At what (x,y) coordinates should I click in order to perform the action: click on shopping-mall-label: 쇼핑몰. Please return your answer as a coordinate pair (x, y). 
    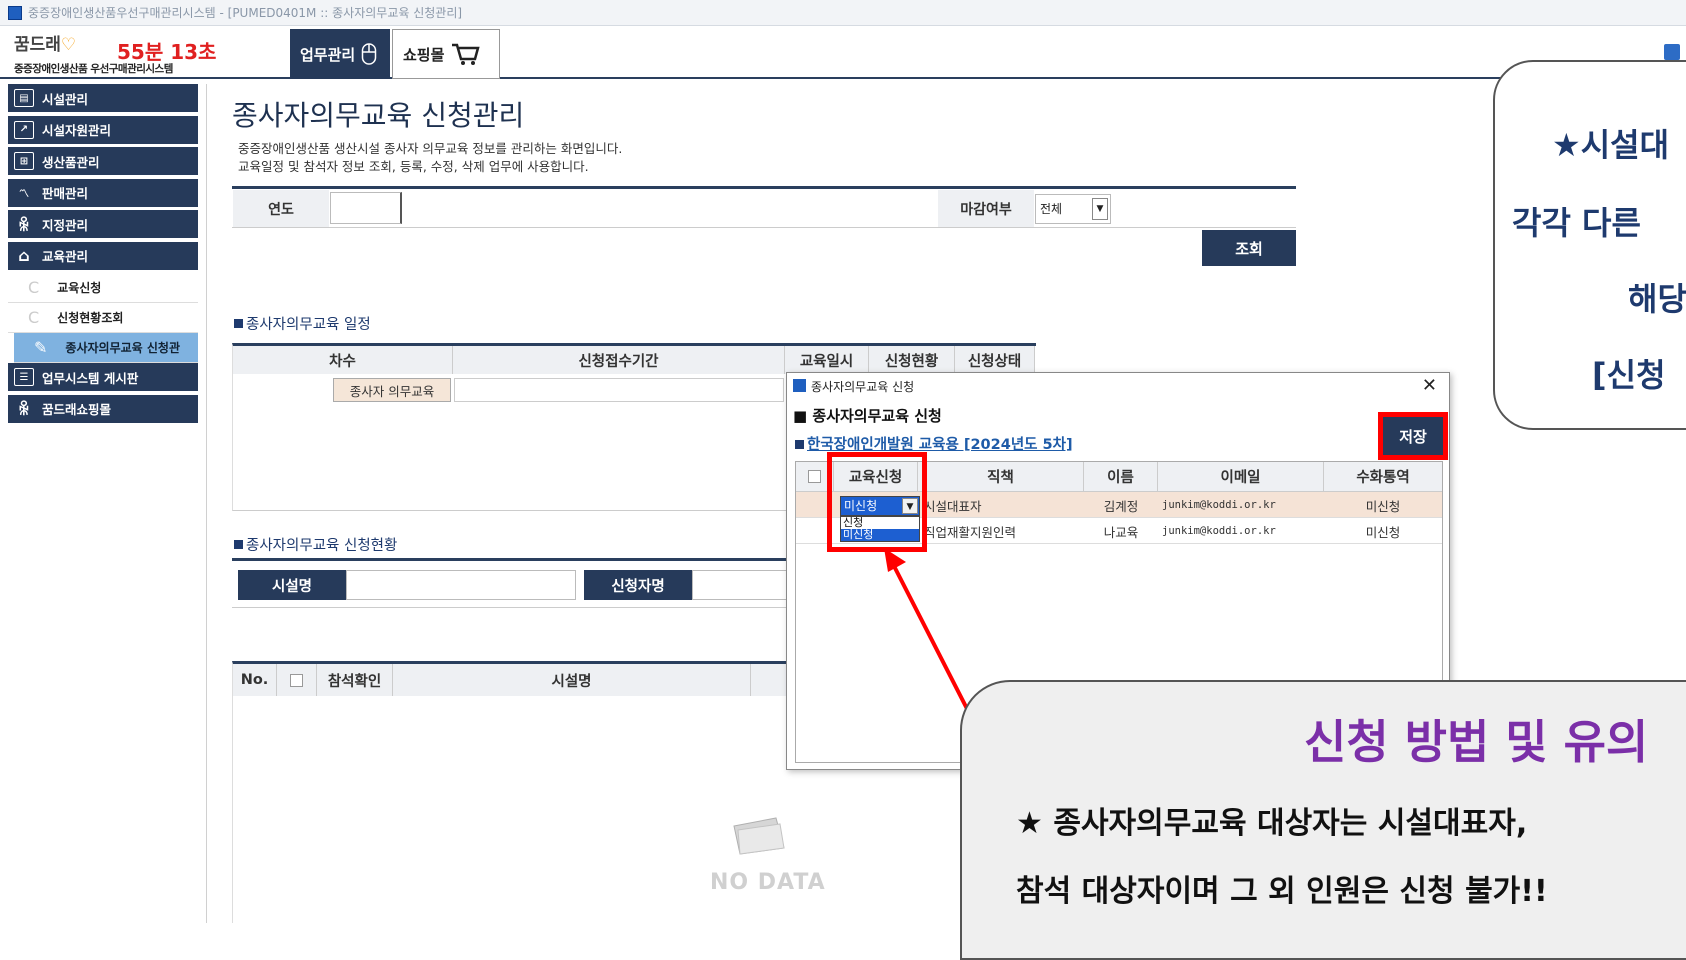
    Looking at the image, I should click on (424, 54).